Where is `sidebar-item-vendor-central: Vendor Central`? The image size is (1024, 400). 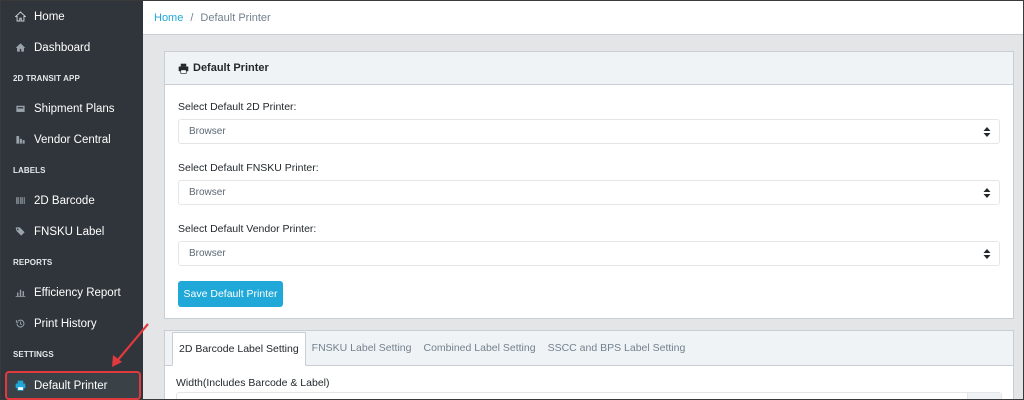
sidebar-item-vendor-central: Vendor Central is located at coordinates (72, 139).